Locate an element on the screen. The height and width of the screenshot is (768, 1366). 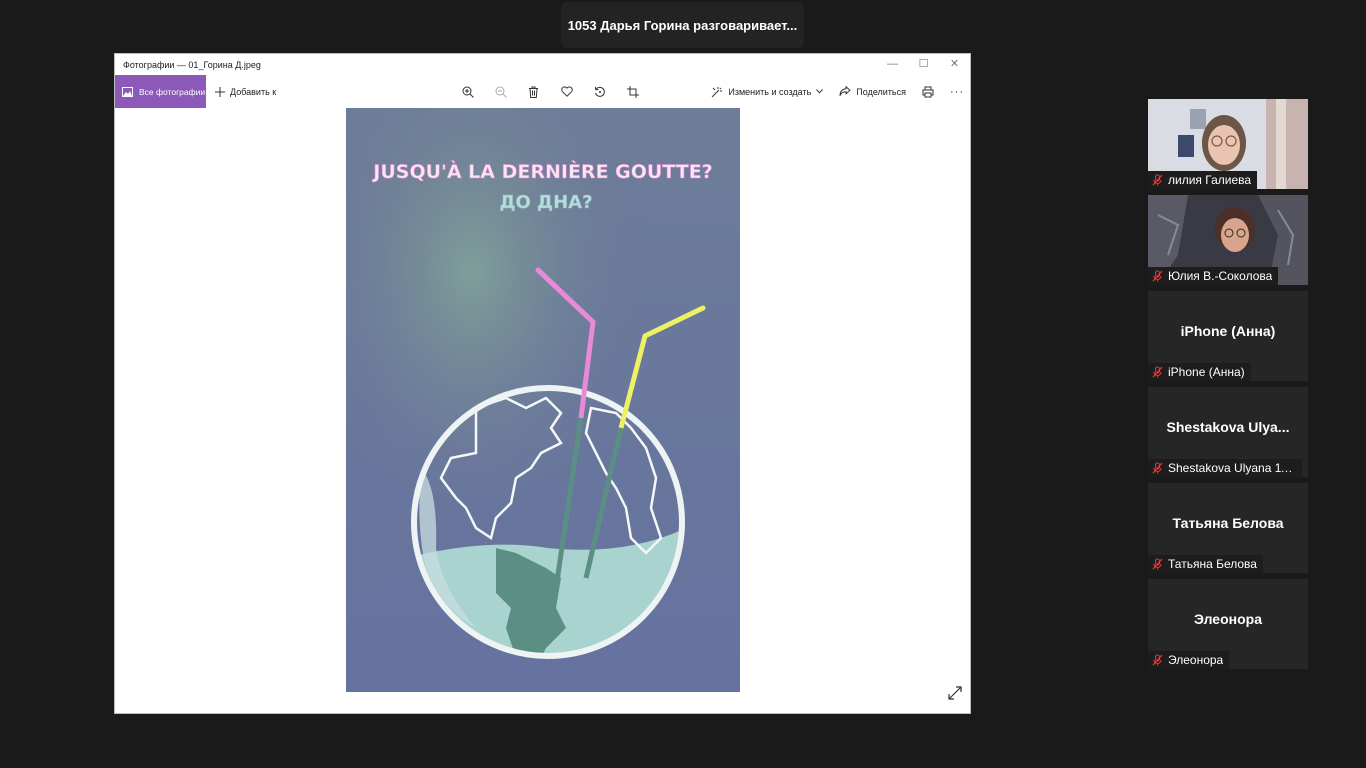
zoom-out-icon is located at coordinates (501, 92).